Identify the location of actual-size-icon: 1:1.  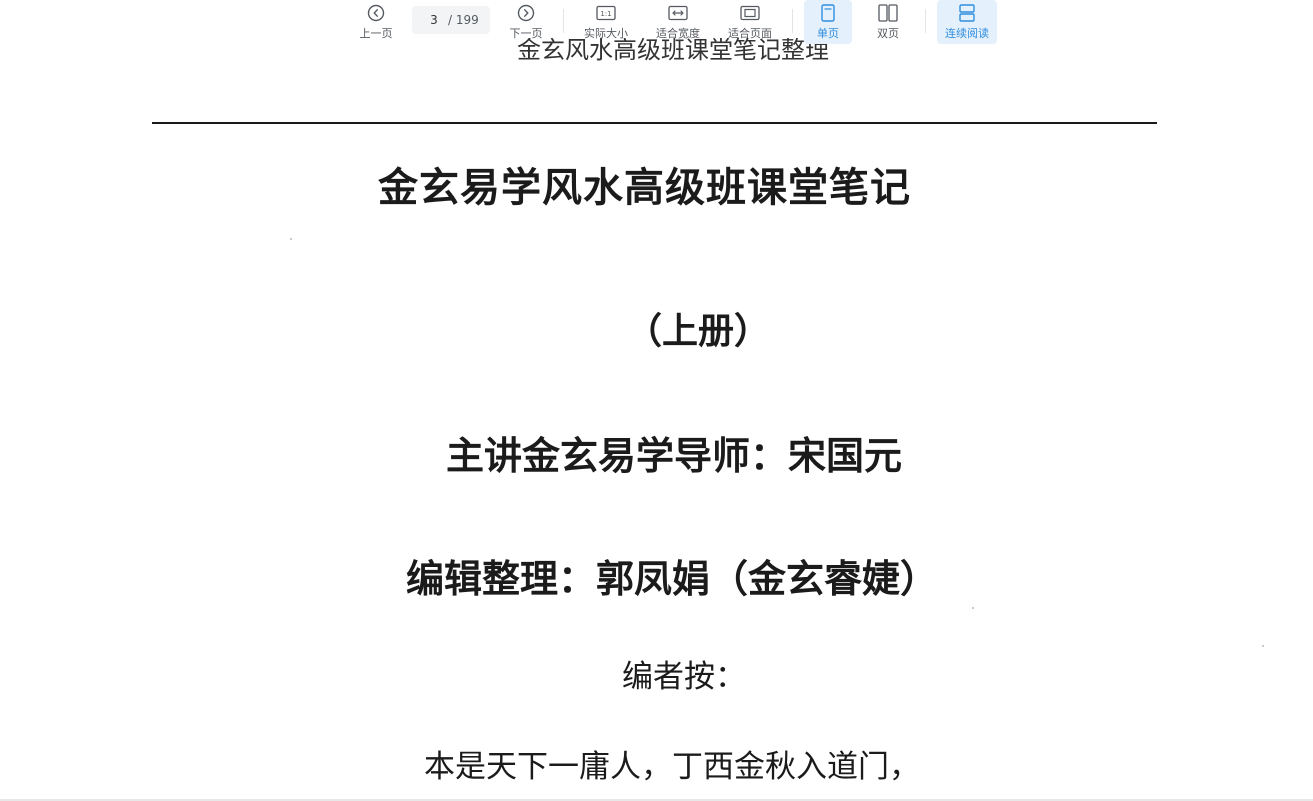
(606, 13).